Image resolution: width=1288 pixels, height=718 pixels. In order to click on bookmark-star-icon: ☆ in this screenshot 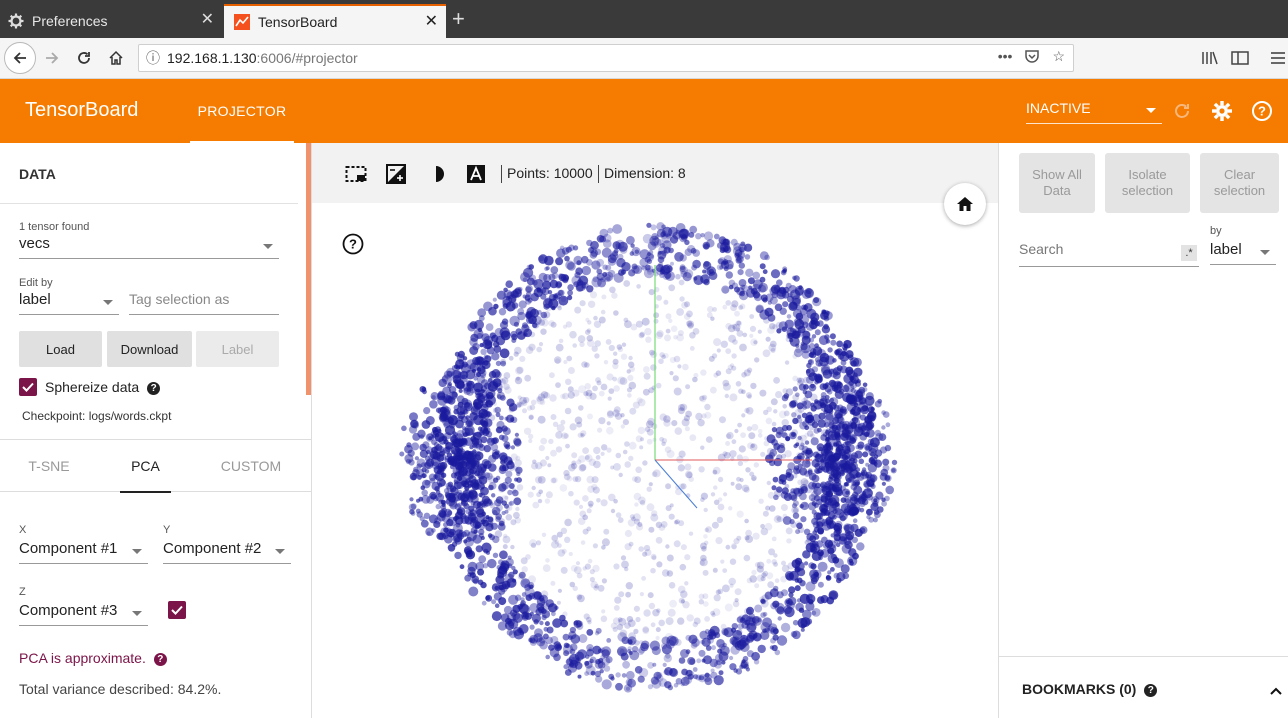, I will do `click(1058, 57)`.